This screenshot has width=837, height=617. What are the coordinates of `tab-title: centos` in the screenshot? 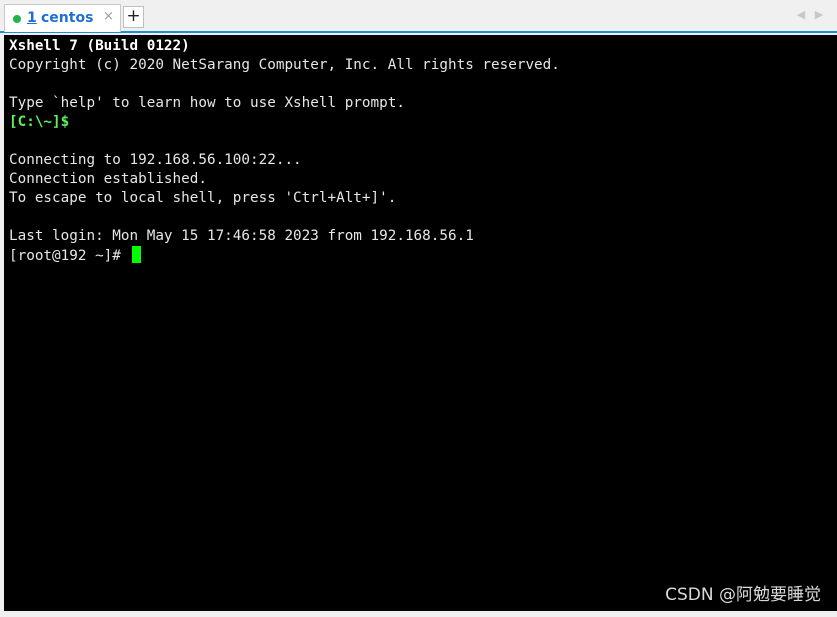 It's located at (67, 18).